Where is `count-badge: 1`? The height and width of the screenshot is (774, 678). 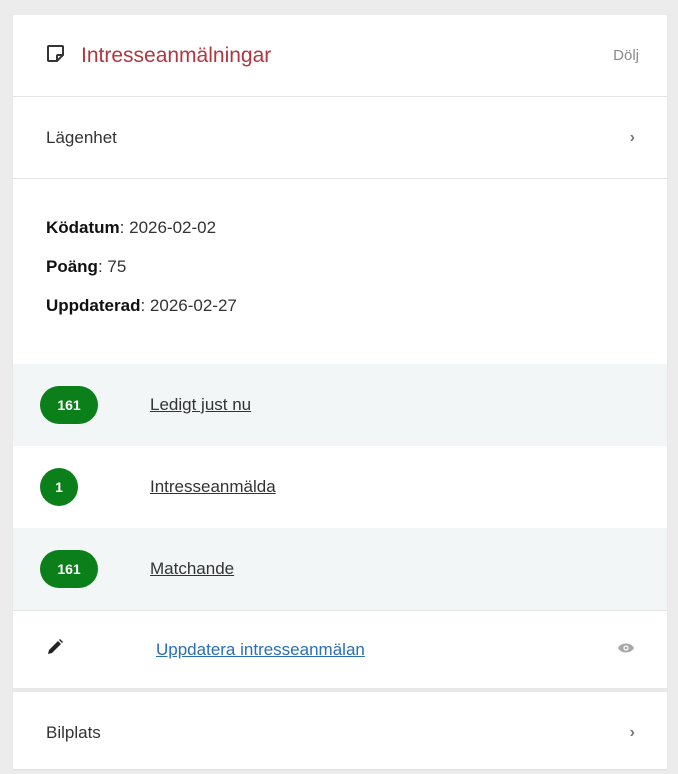
count-badge: 1 is located at coordinates (59, 487).